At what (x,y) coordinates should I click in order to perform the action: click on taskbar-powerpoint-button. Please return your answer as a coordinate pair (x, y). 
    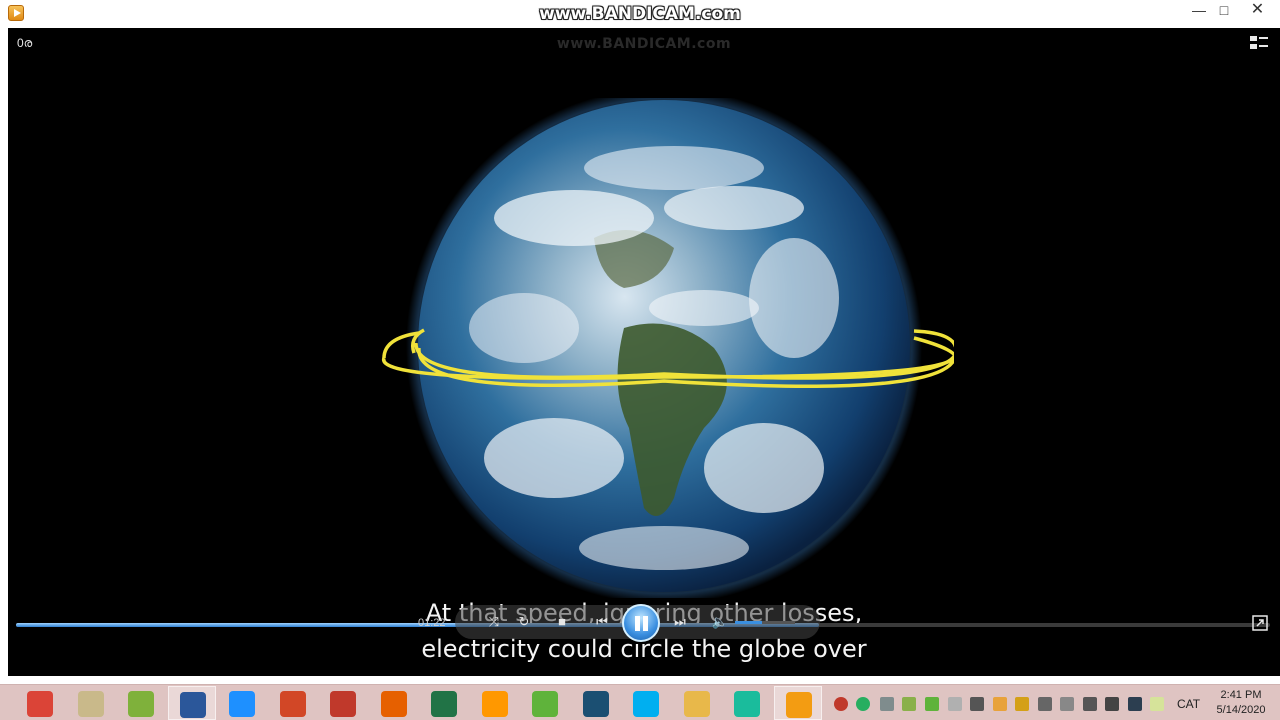
    Looking at the image, I should click on (293, 703).